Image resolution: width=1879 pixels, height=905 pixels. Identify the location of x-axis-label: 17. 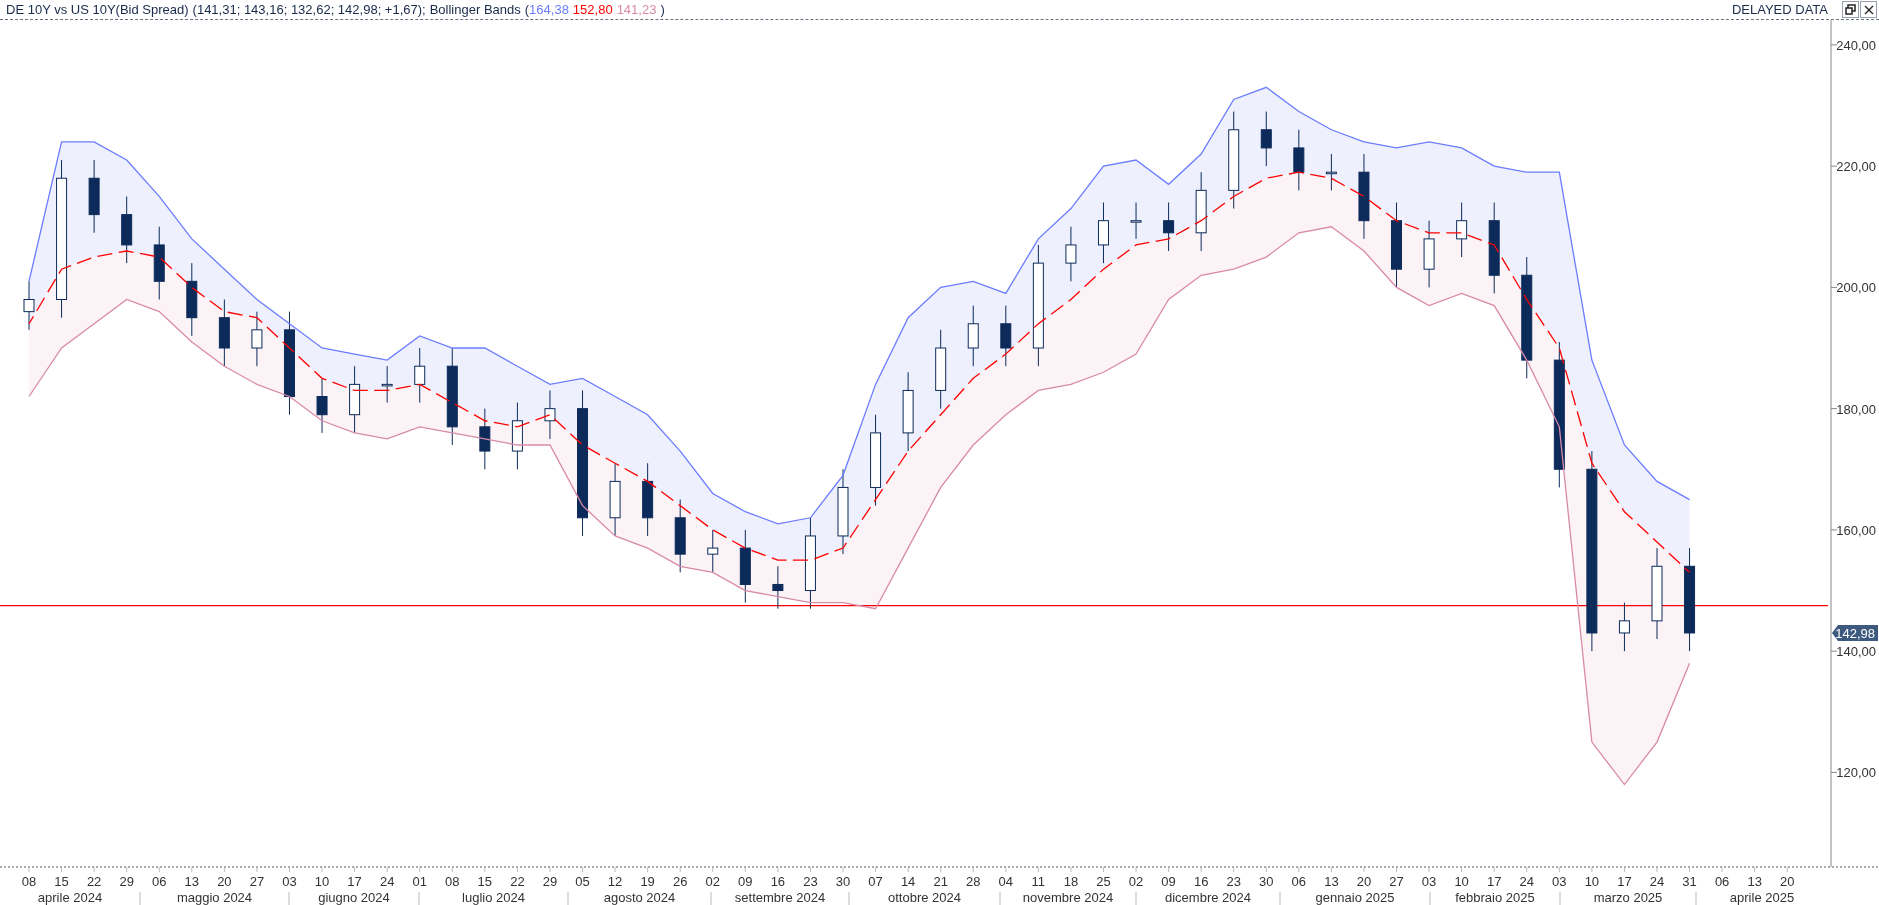
(354, 881).